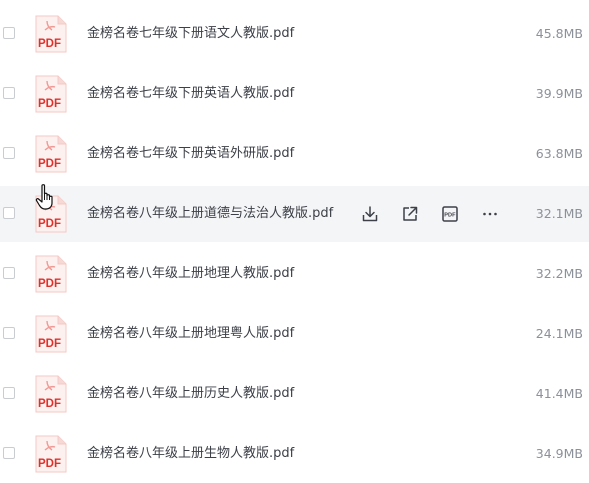 This screenshot has width=589, height=483. I want to click on file-name: 金榜名卷八年级上册地理粤人版.pdf, so click(190, 334).